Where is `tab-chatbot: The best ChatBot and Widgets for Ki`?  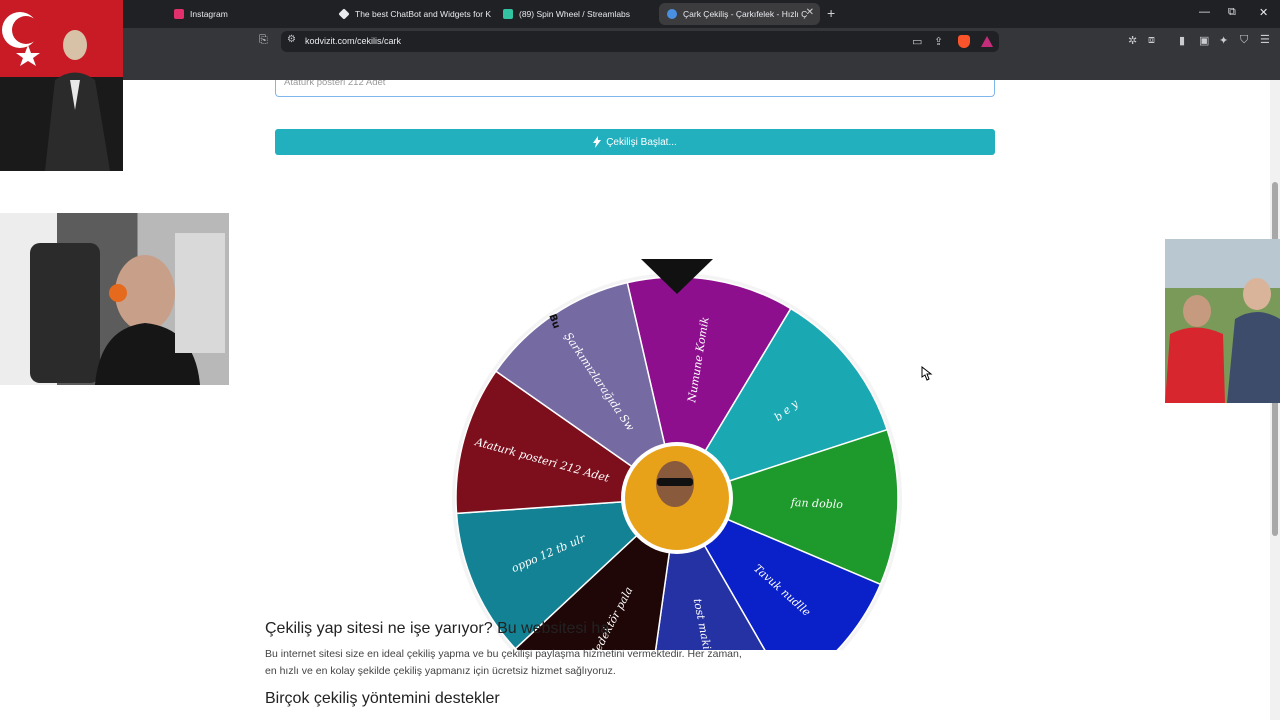
tab-chatbot: The best ChatBot and Widgets for Ki is located at coordinates (411, 14).